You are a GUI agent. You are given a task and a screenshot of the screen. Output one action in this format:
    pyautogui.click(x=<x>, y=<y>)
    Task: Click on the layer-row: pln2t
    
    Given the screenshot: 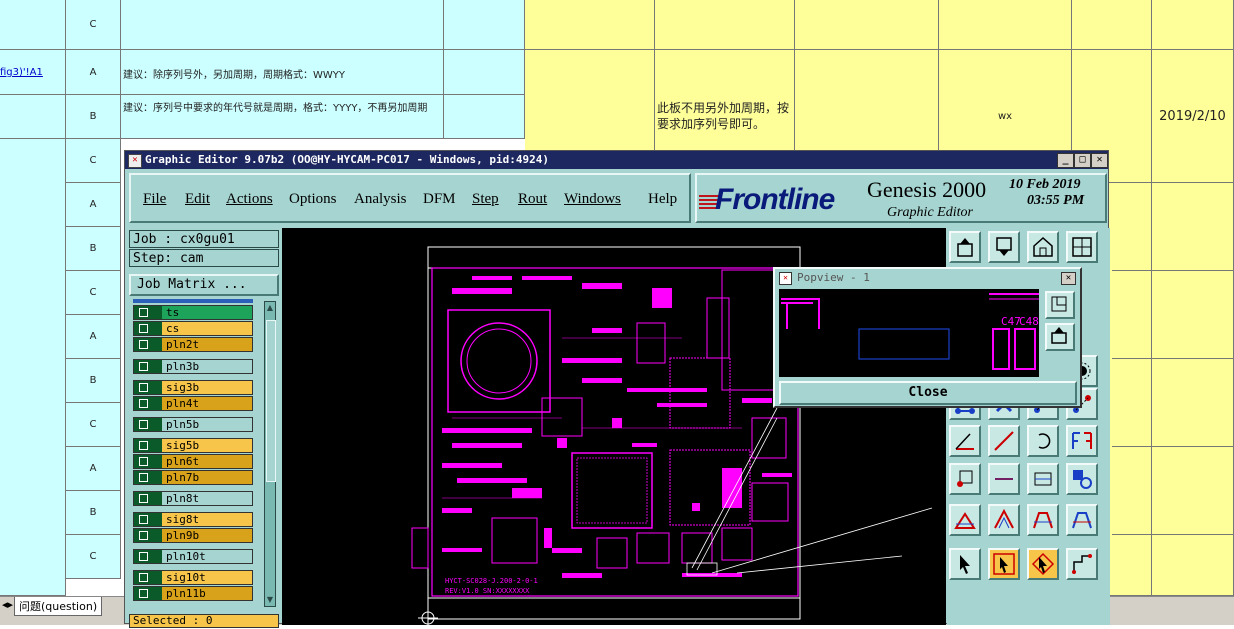 What is the action you would take?
    pyautogui.click(x=193, y=344)
    